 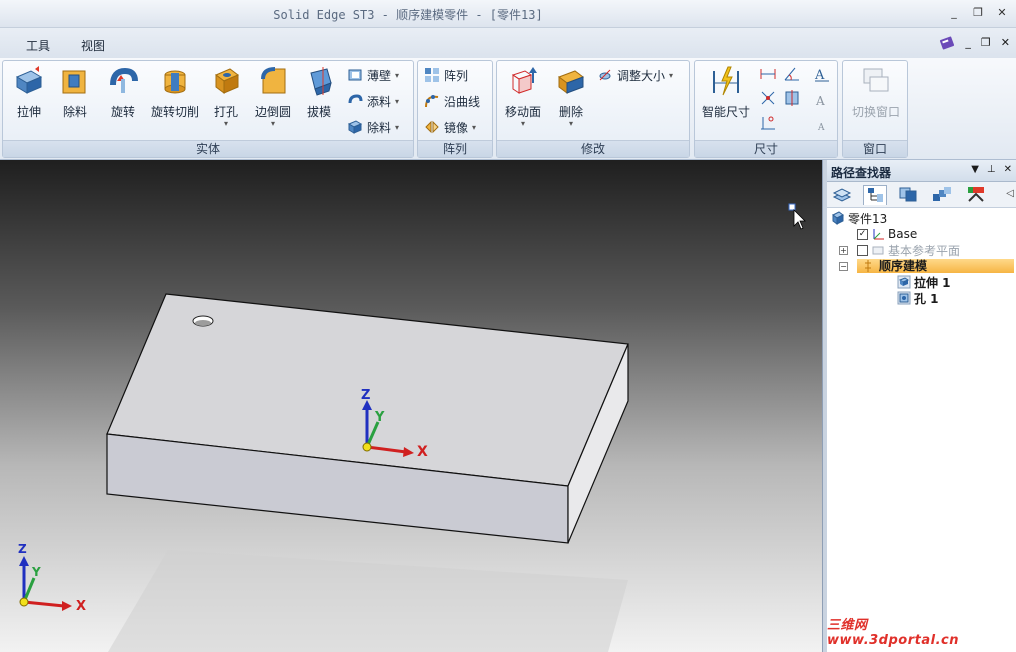 I want to click on tabs-scroll-left-icon: ◁, so click(x=1010, y=193).